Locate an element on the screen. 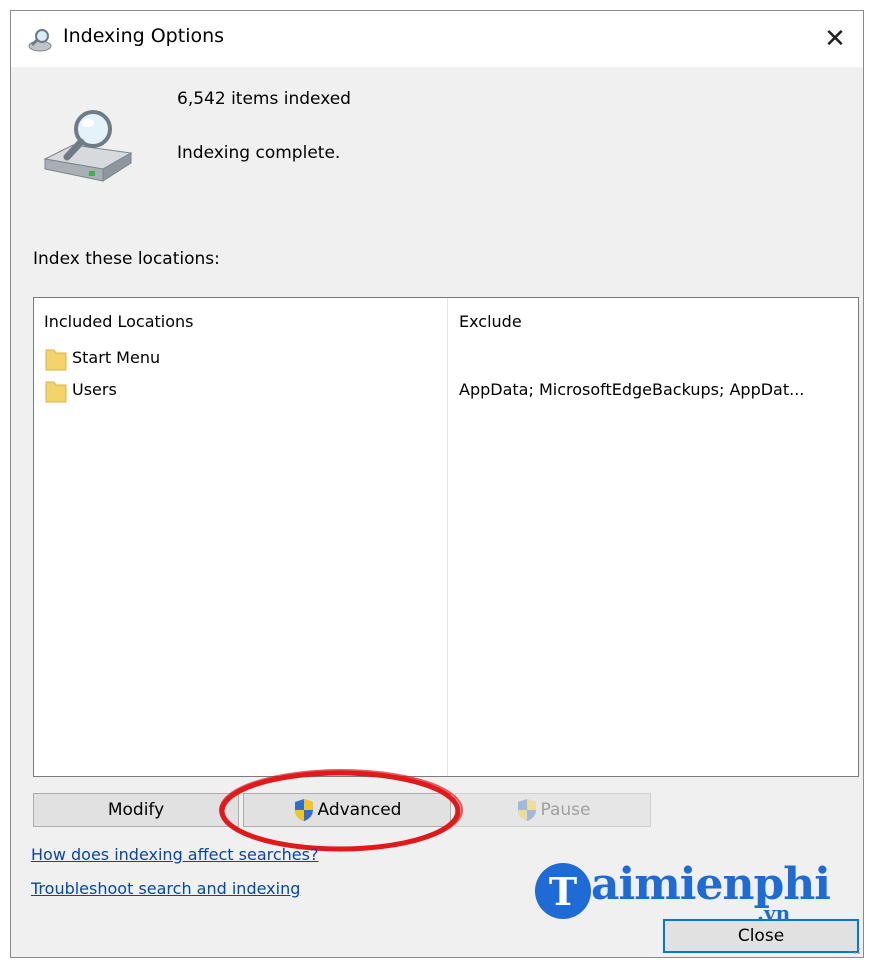 Image resolution: width=870 pixels, height=965 pixels. drive-magnifier-icon is located at coordinates (88, 146).